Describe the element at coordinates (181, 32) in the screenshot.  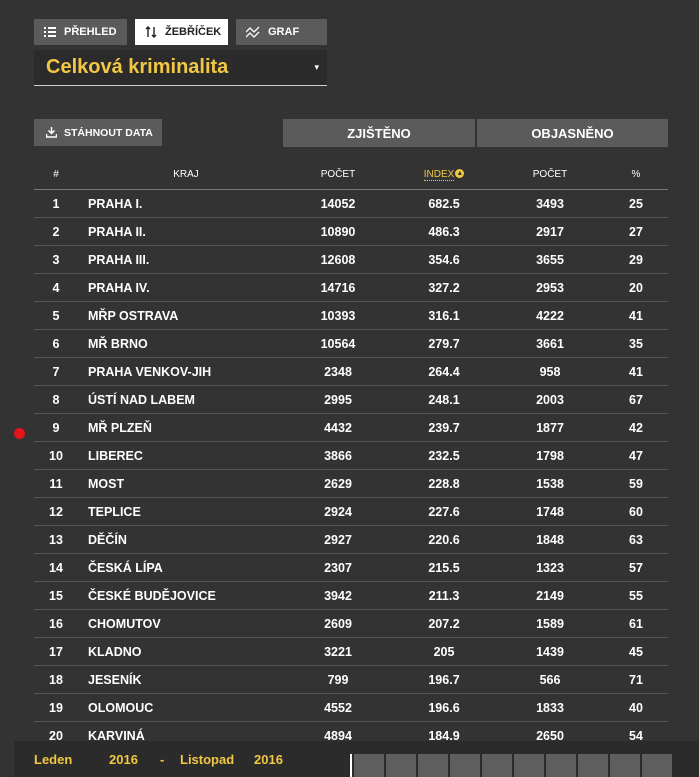
I see `tab-ranking: ŽEBŘÍČEK` at that location.